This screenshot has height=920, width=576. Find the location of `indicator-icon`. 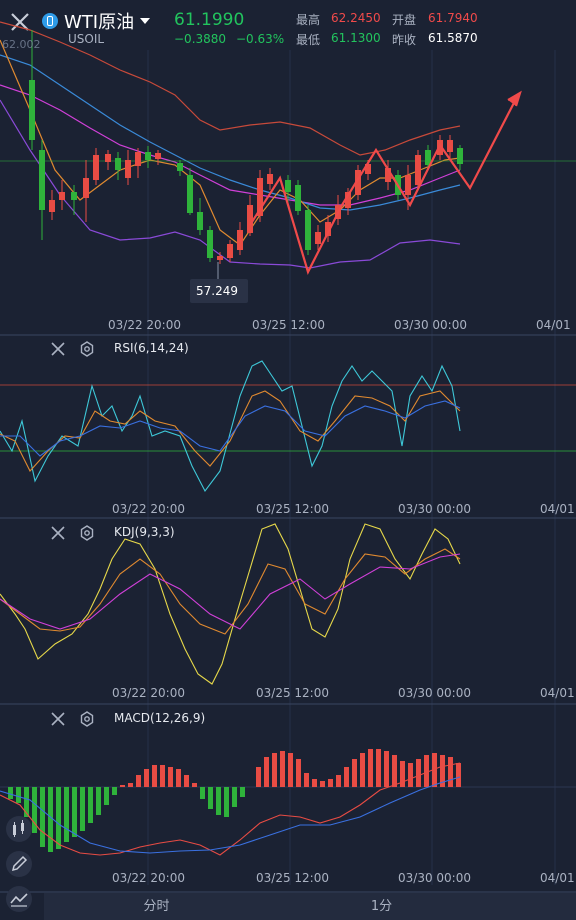

indicator-icon is located at coordinates (19, 900).